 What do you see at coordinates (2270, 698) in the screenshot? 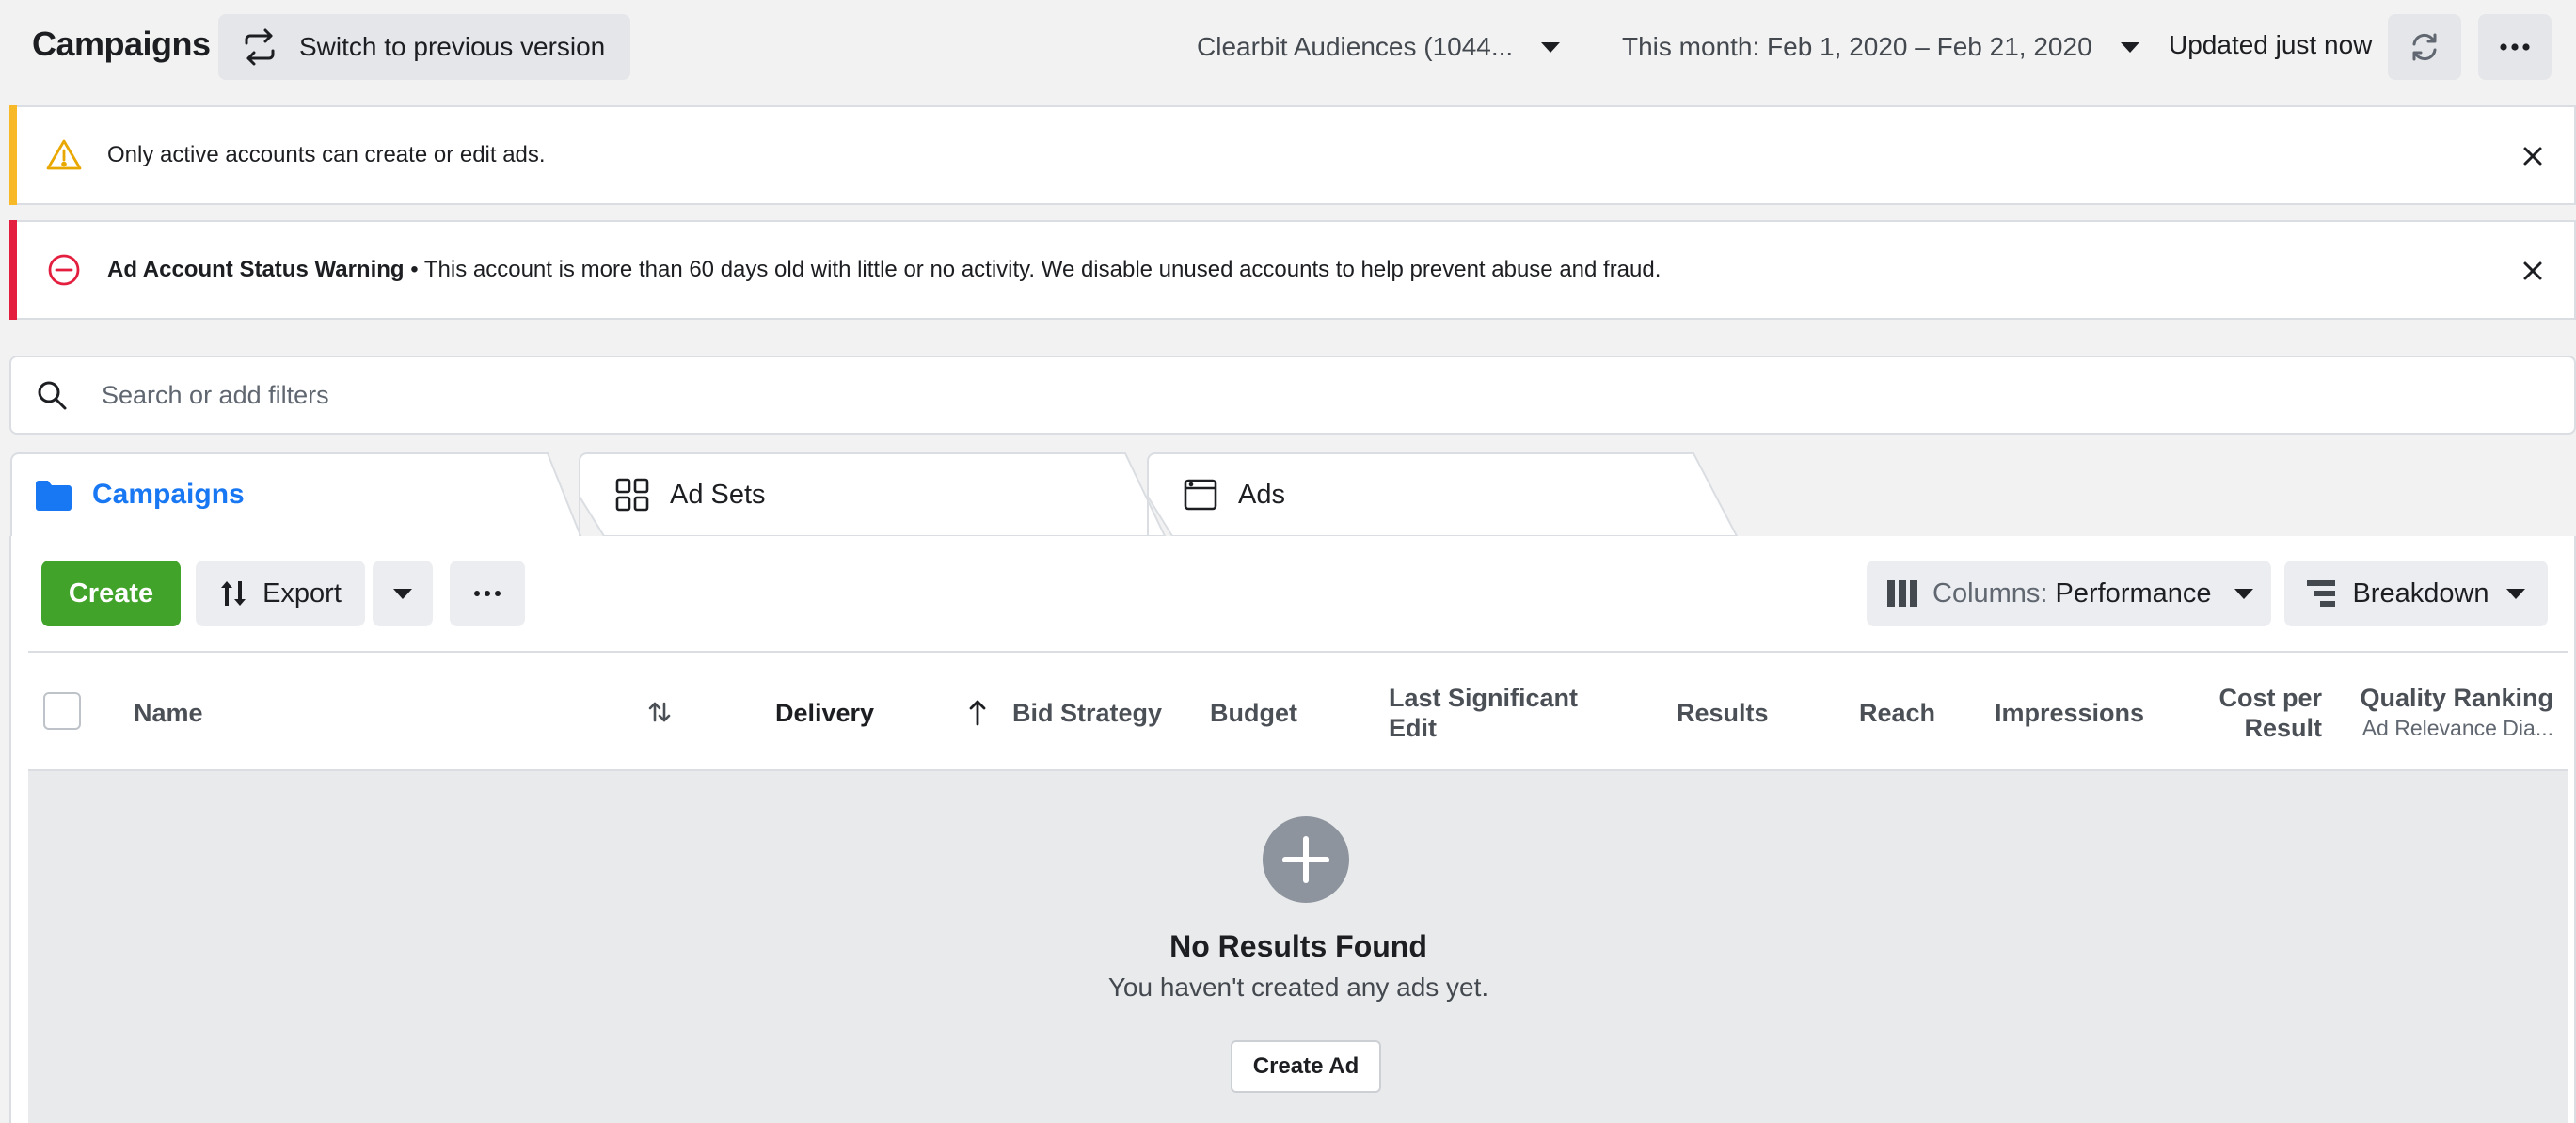
I see `header-line: Cost per` at bounding box center [2270, 698].